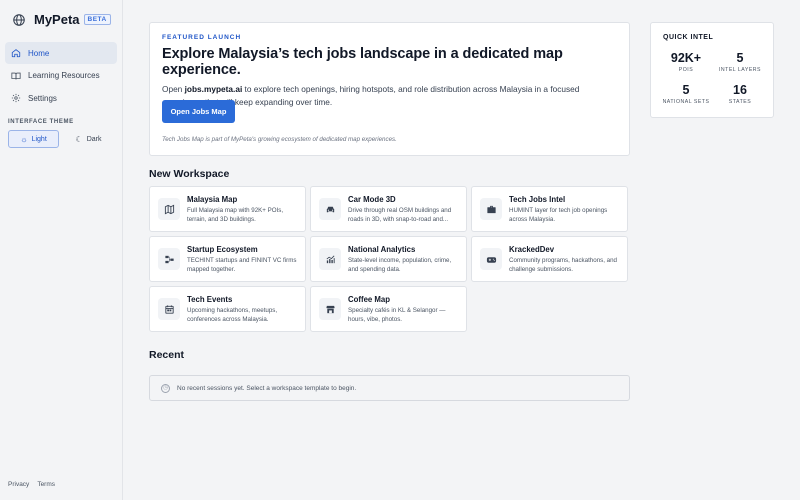 The image size is (800, 500). I want to click on quick-intel-title: QUICK INTEL, so click(688, 37).